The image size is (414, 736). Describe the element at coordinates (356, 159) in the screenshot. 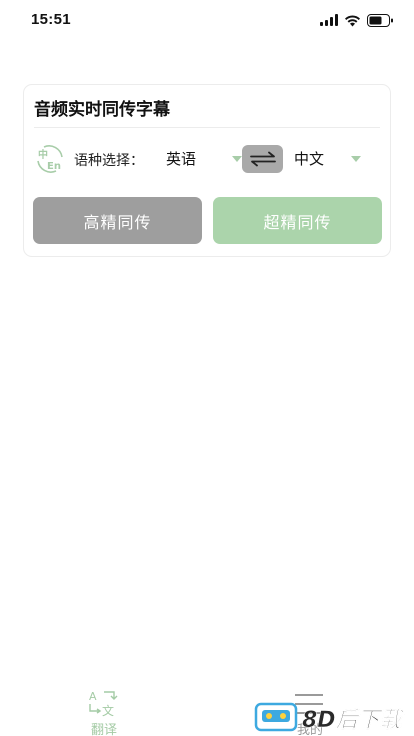

I see `target-dropdown-icon` at that location.